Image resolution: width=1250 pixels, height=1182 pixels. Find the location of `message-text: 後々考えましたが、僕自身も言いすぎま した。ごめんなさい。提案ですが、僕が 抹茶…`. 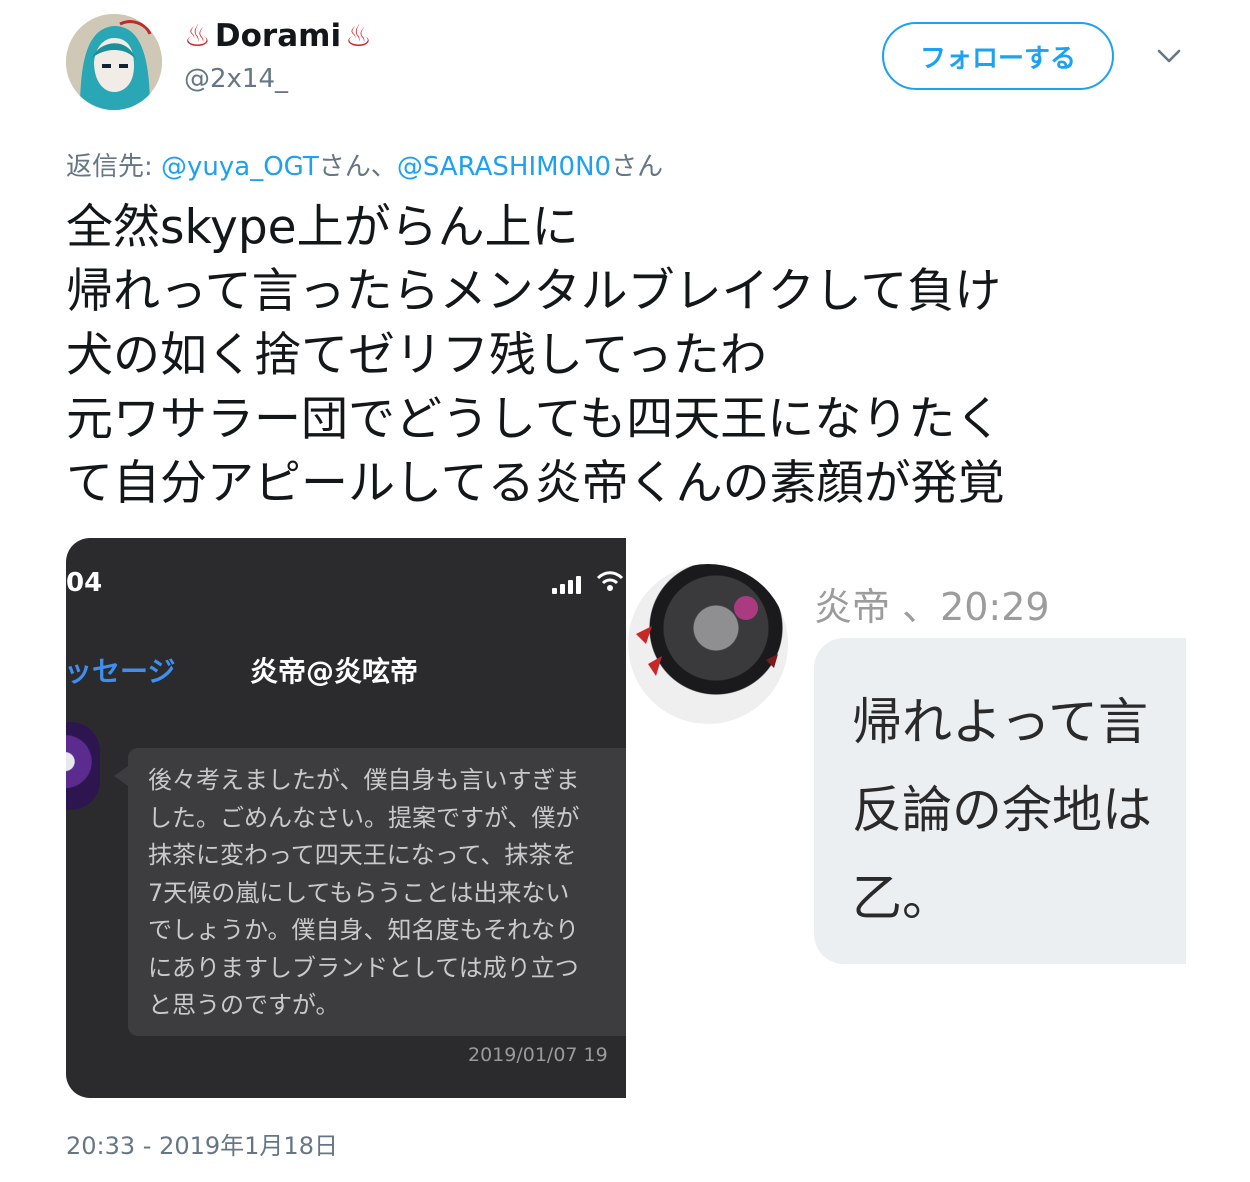

message-text: 後々考えましたが、僕自身も言いすぎま した。ごめんなさい。提案ですが、僕が 抹茶… is located at coordinates (364, 892).